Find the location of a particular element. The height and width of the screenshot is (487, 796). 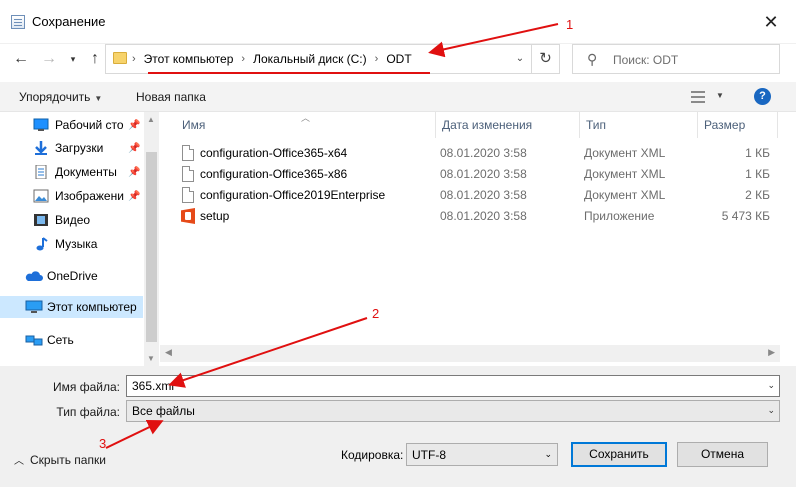

sidebar-item-pictures: Изображени 📌 is located at coordinates (71, 196).